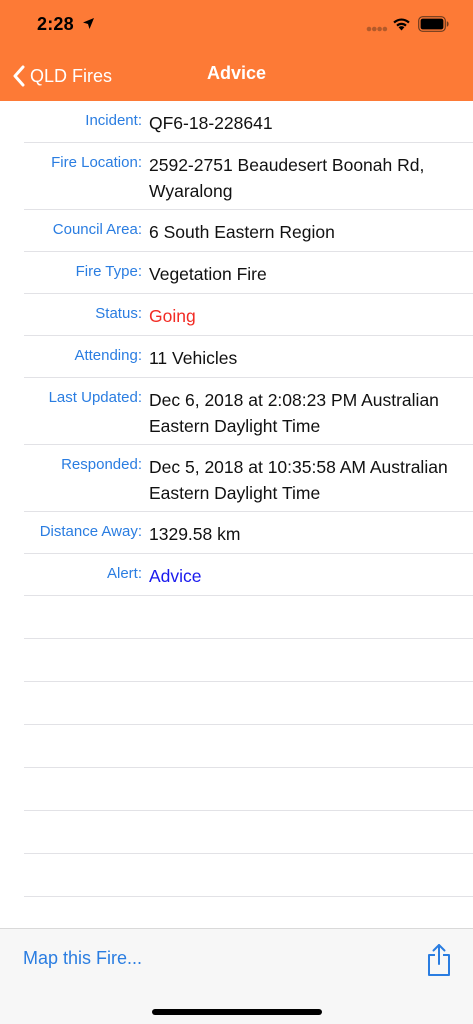 This screenshot has width=473, height=1024. Describe the element at coordinates (118, 313) in the screenshot. I see `status-label: Status:` at that location.